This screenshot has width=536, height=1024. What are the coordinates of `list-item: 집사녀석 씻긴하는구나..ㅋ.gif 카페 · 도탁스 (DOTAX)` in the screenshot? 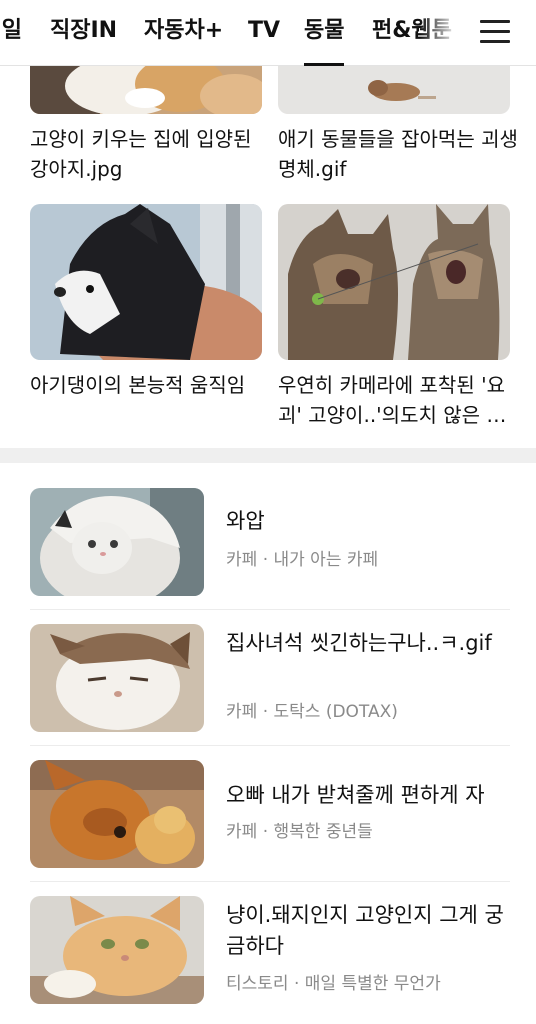 It's located at (270, 678).